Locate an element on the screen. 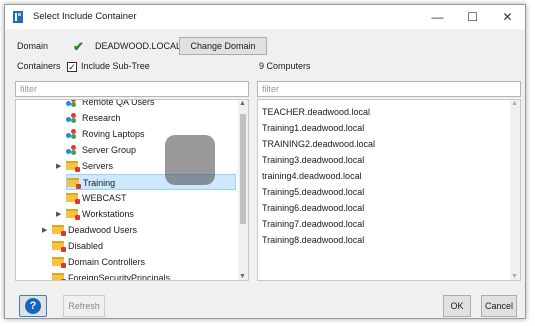 The height and width of the screenshot is (326, 535). help-icon: ? is located at coordinates (33, 306).